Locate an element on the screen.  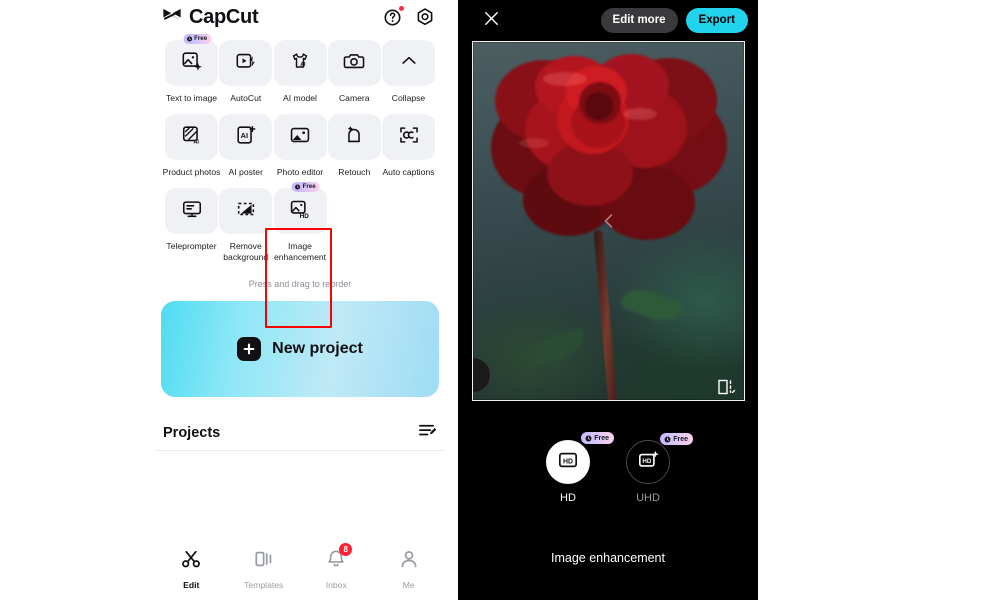
panel-topbar: Edit more Export is located at coordinates (608, 20).